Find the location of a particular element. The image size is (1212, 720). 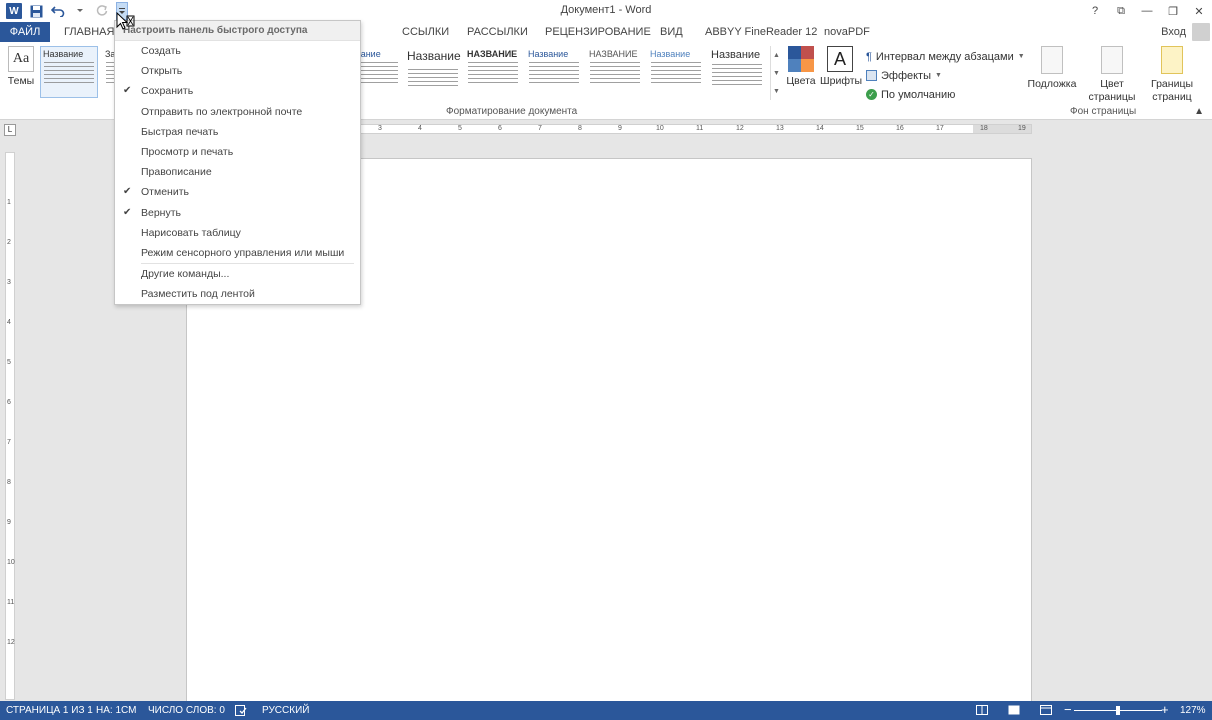

zoom-level: 127% is located at coordinates (1193, 710).